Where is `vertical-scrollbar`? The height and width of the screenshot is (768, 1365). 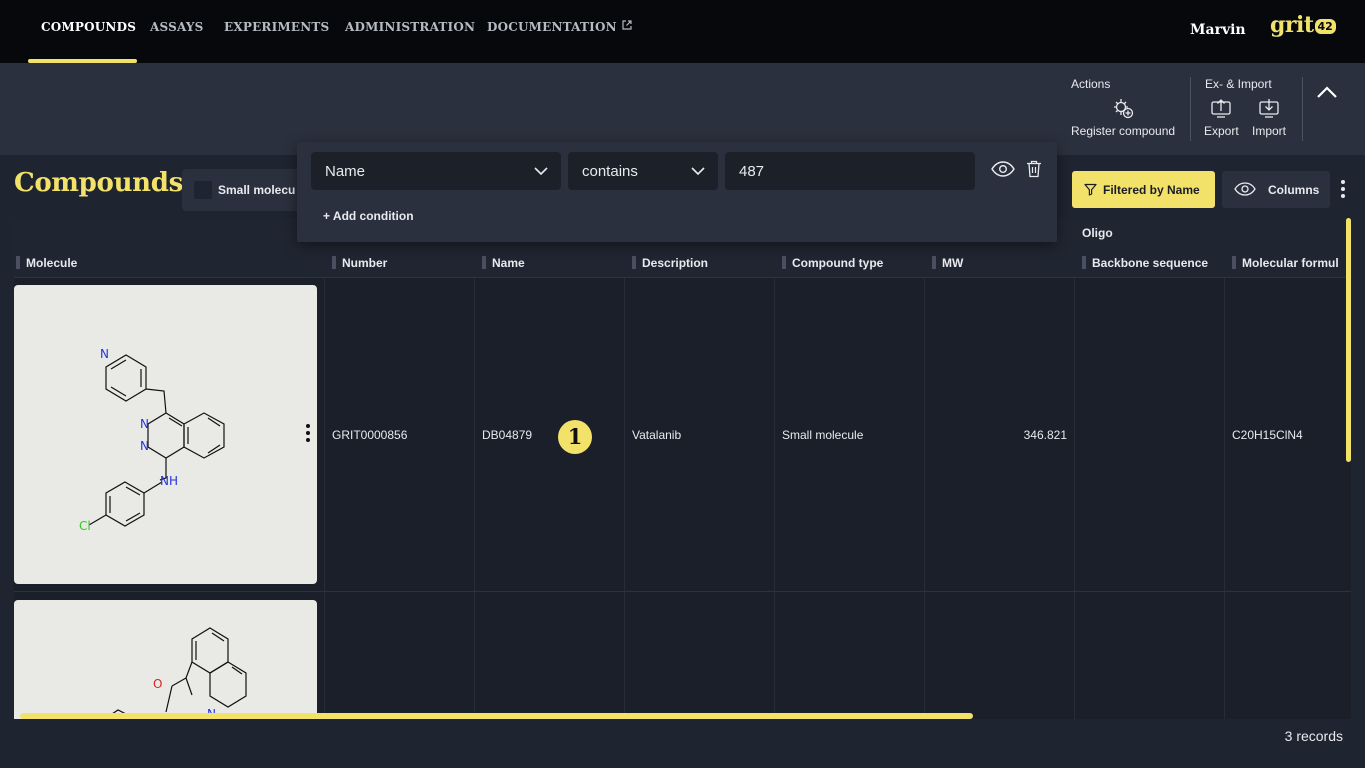
vertical-scrollbar is located at coordinates (1348, 340).